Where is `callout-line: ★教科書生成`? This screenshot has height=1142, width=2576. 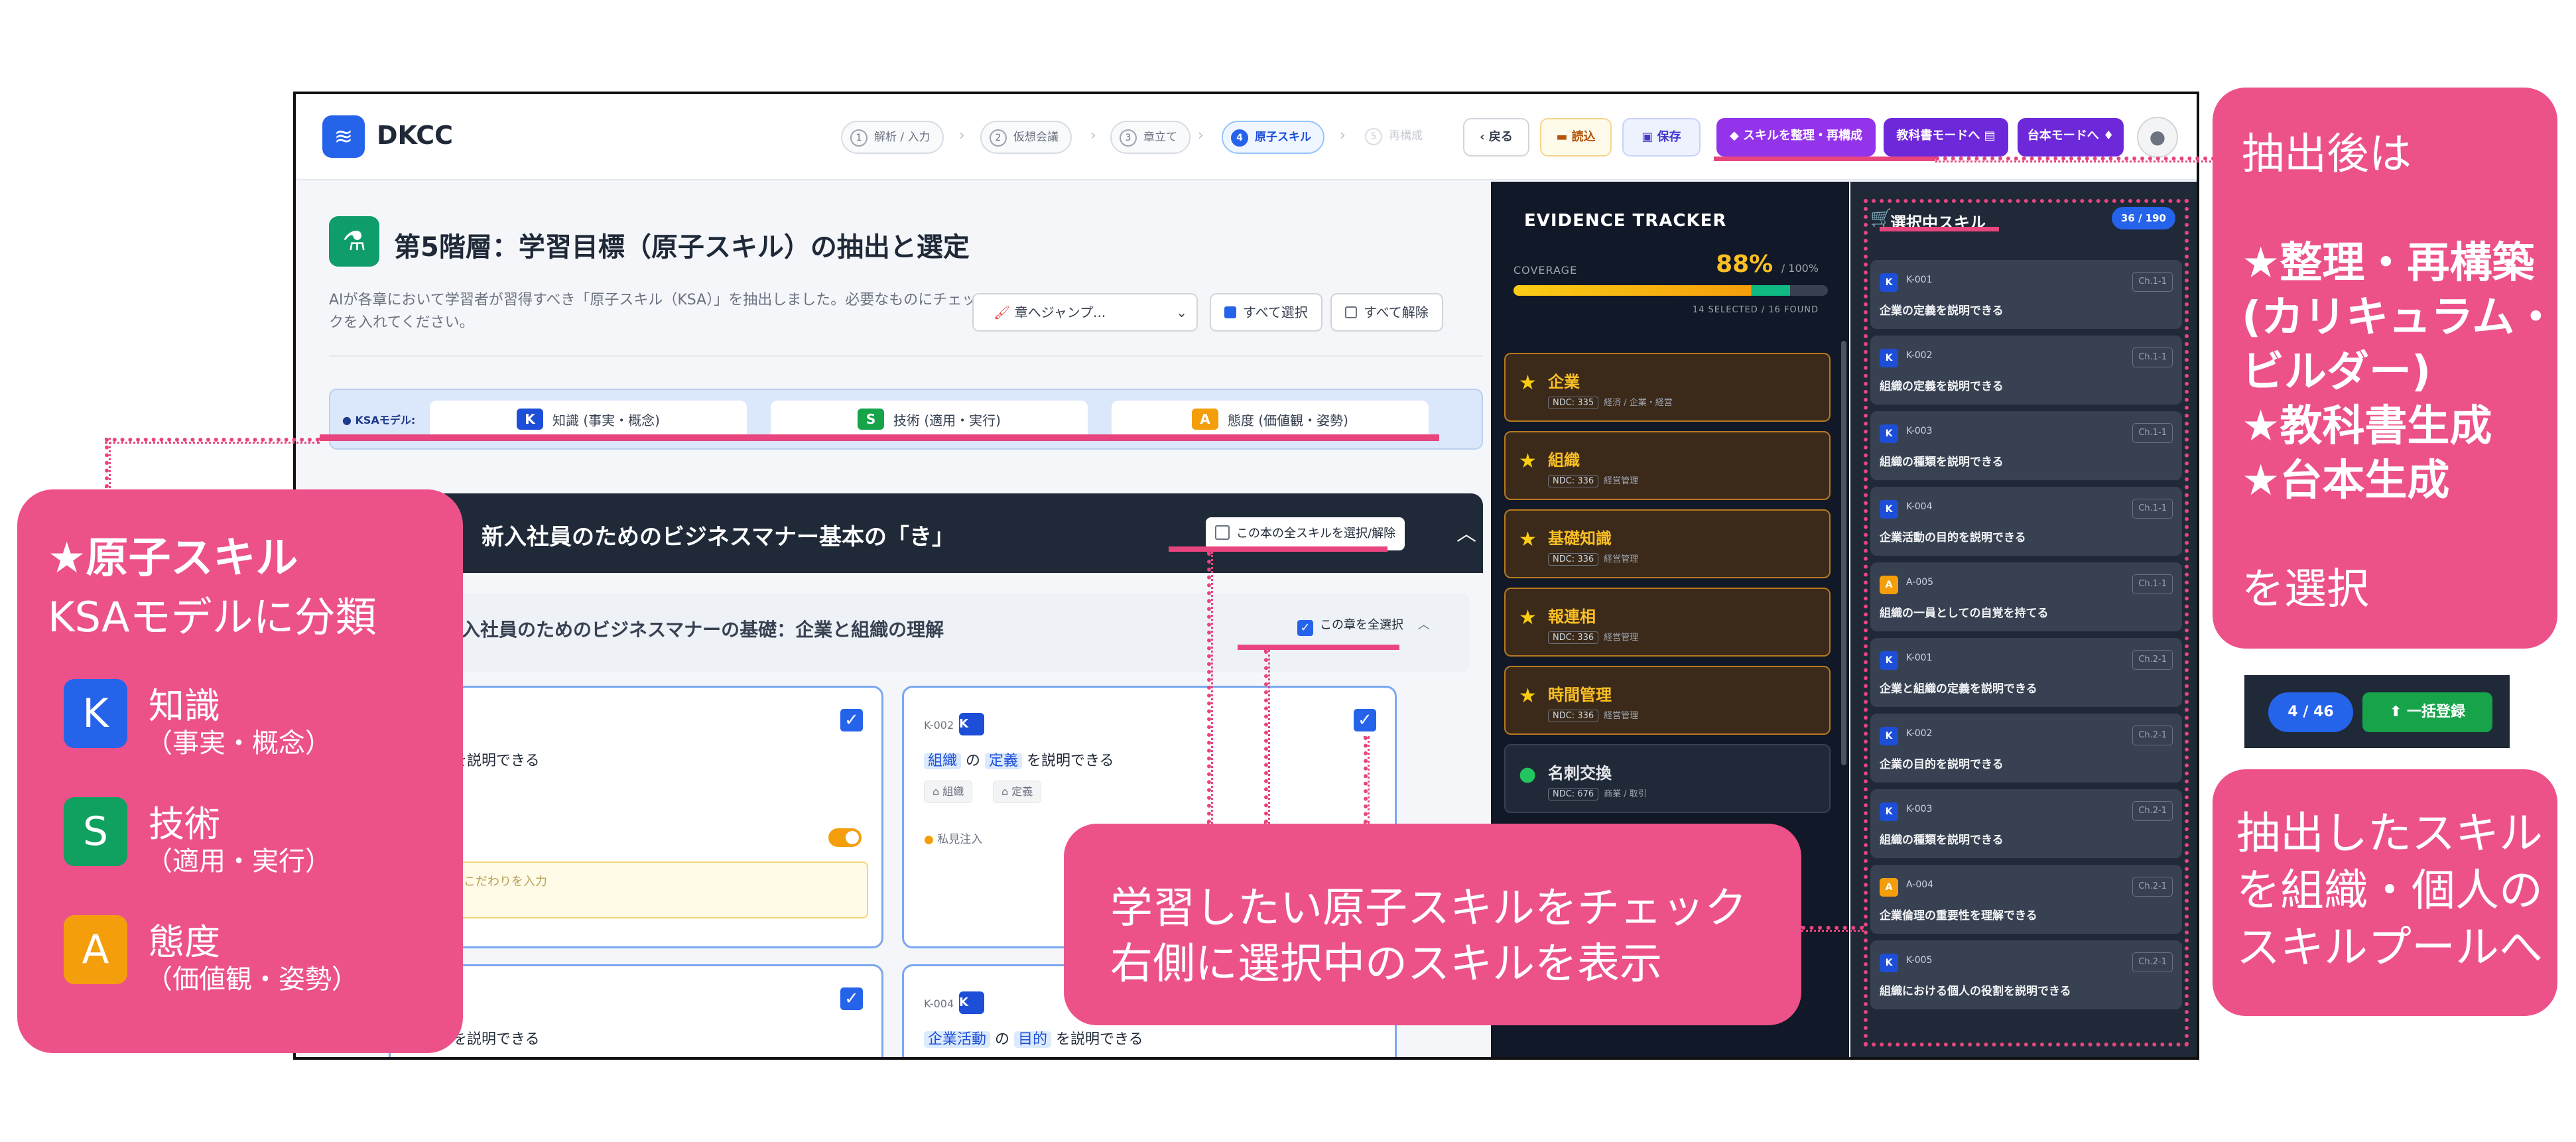
callout-line: ★教科書生成 is located at coordinates (2367, 426).